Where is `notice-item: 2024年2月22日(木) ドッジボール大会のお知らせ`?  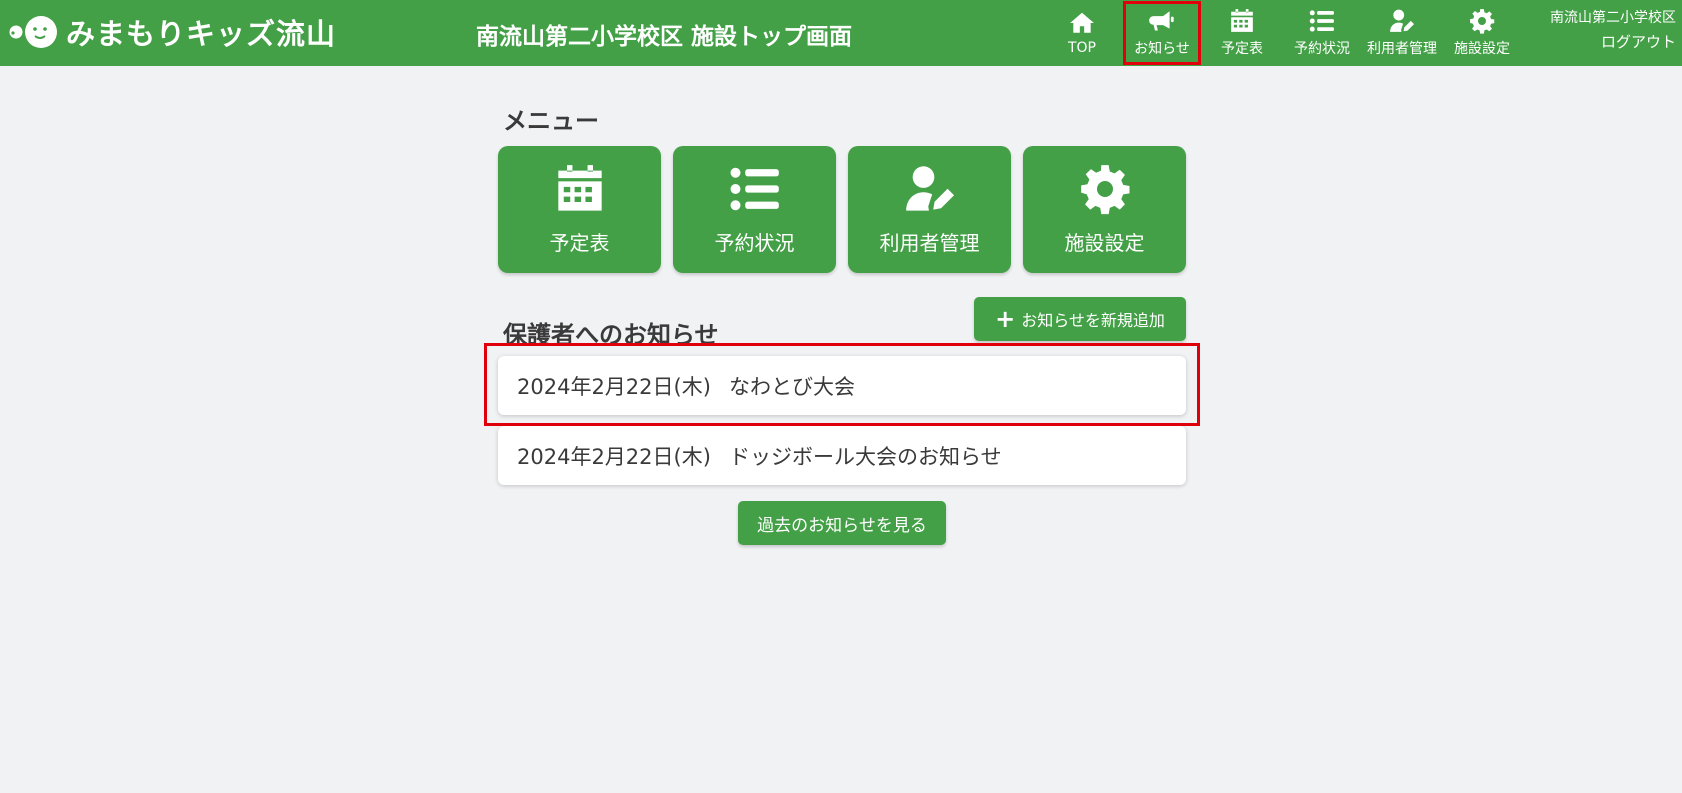
notice-item: 2024年2月22日(木) ドッジボール大会のお知らせ is located at coordinates (842, 455).